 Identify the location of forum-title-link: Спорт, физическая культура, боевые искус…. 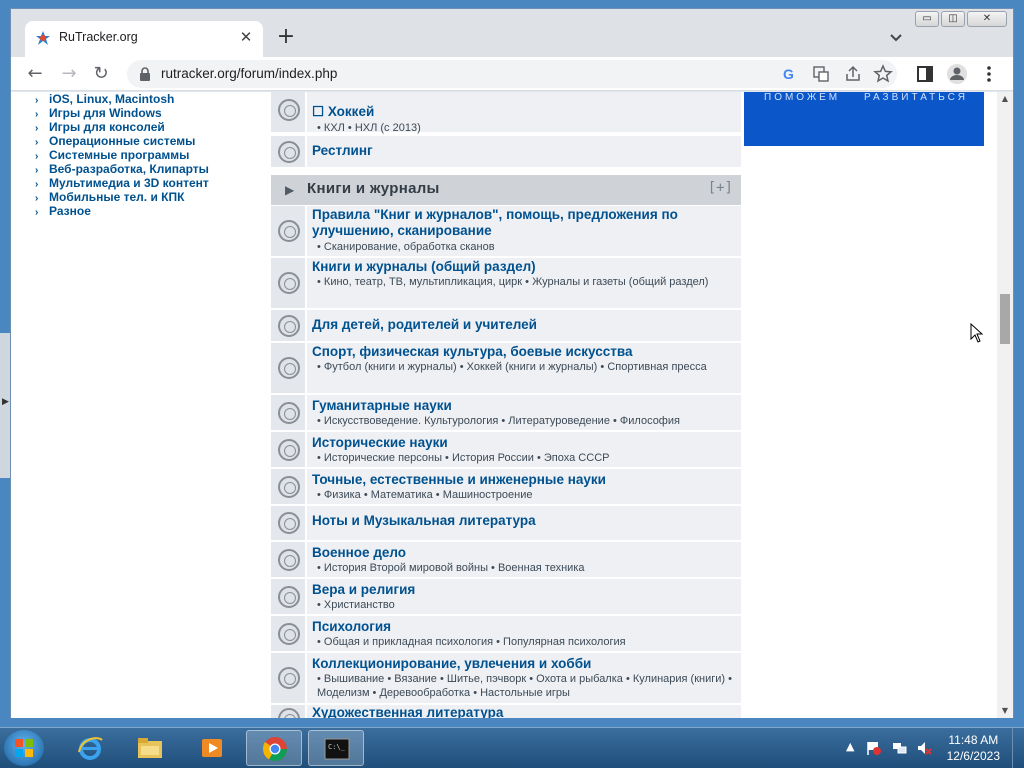
(524, 352).